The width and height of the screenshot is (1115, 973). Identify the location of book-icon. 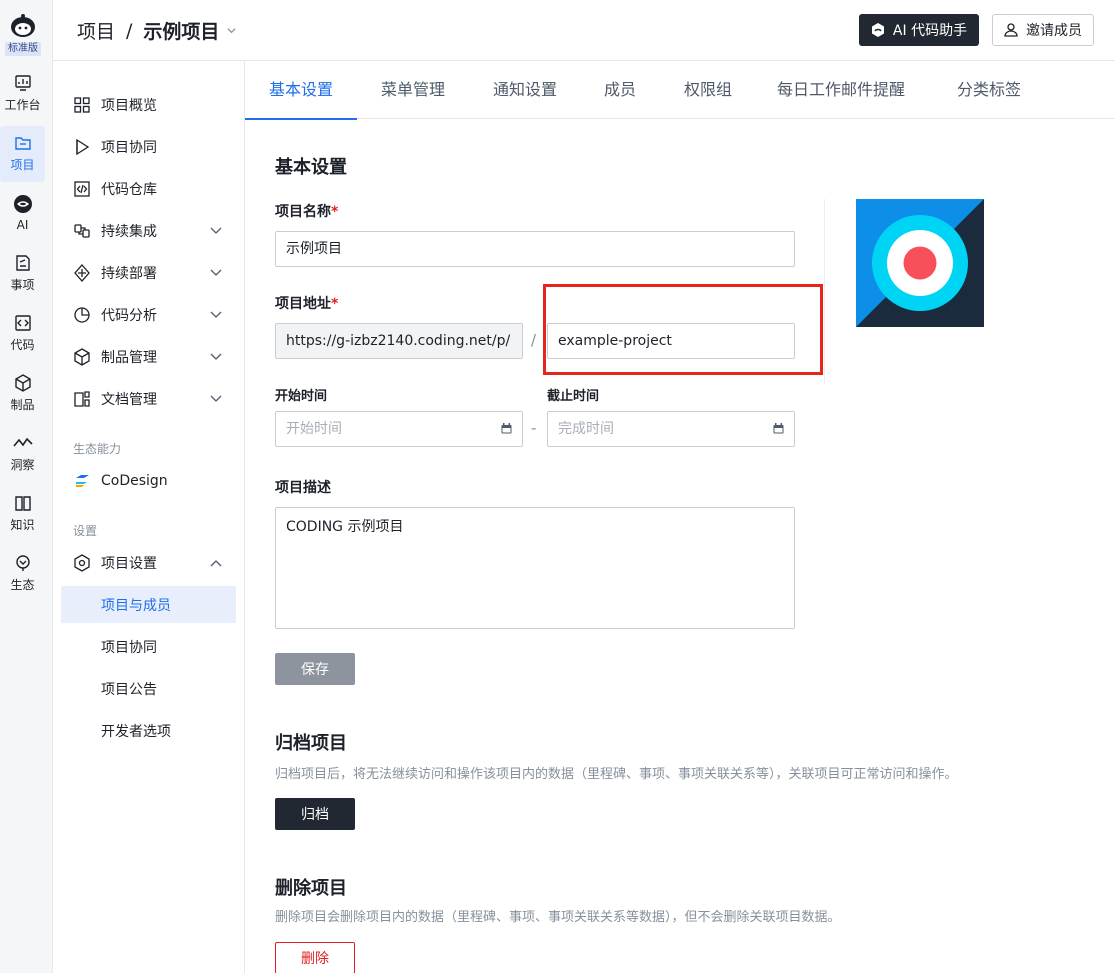
(22, 503).